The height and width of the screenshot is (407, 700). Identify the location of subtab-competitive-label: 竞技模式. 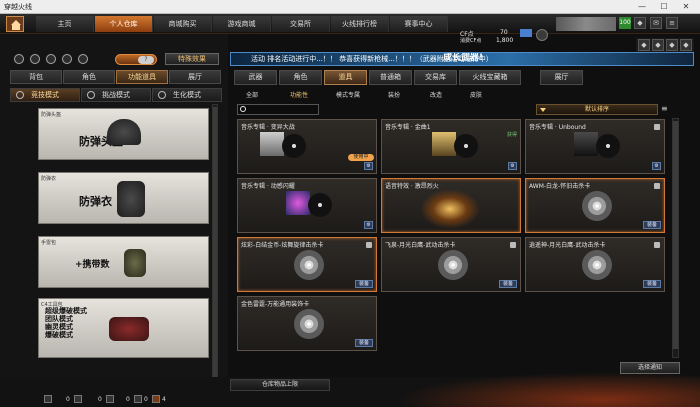
(45, 95).